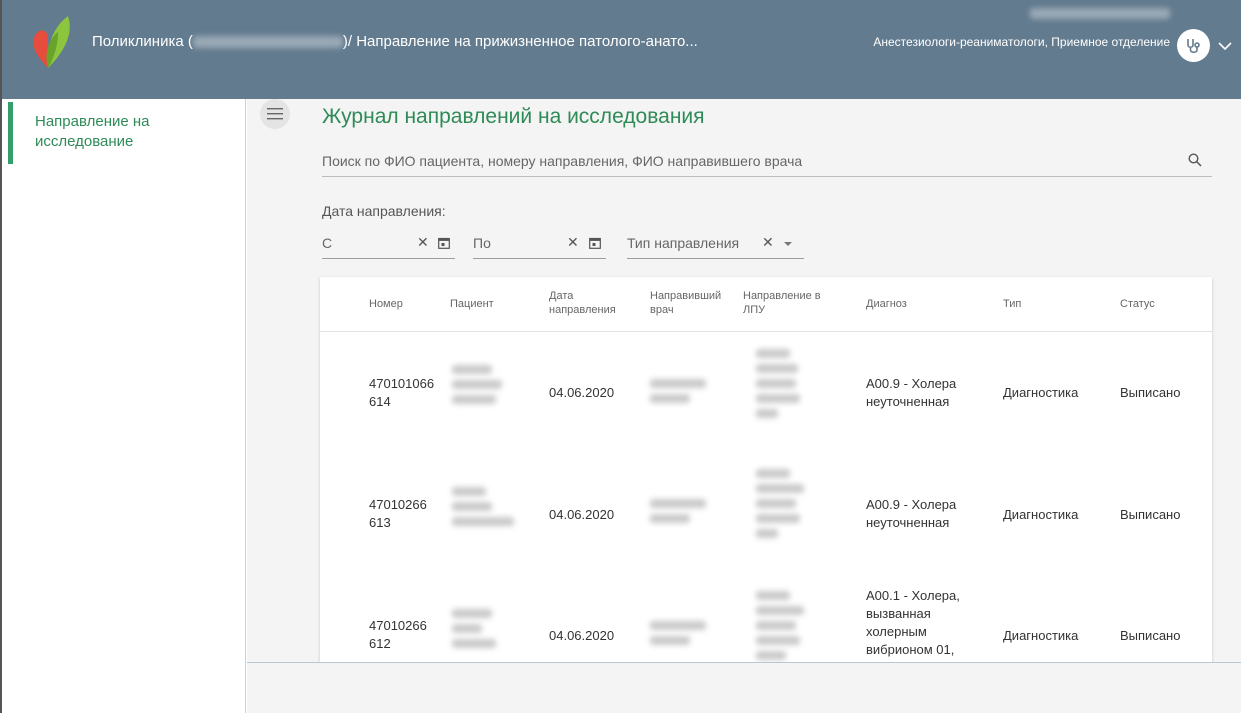  Describe the element at coordinates (683, 243) in the screenshot. I see `referral-type-label: Тип направления` at that location.